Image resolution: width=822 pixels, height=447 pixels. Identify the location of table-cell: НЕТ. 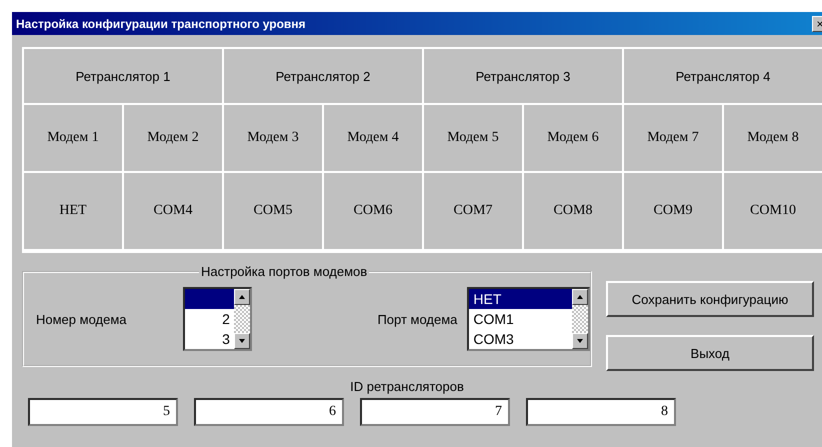
(74, 212).